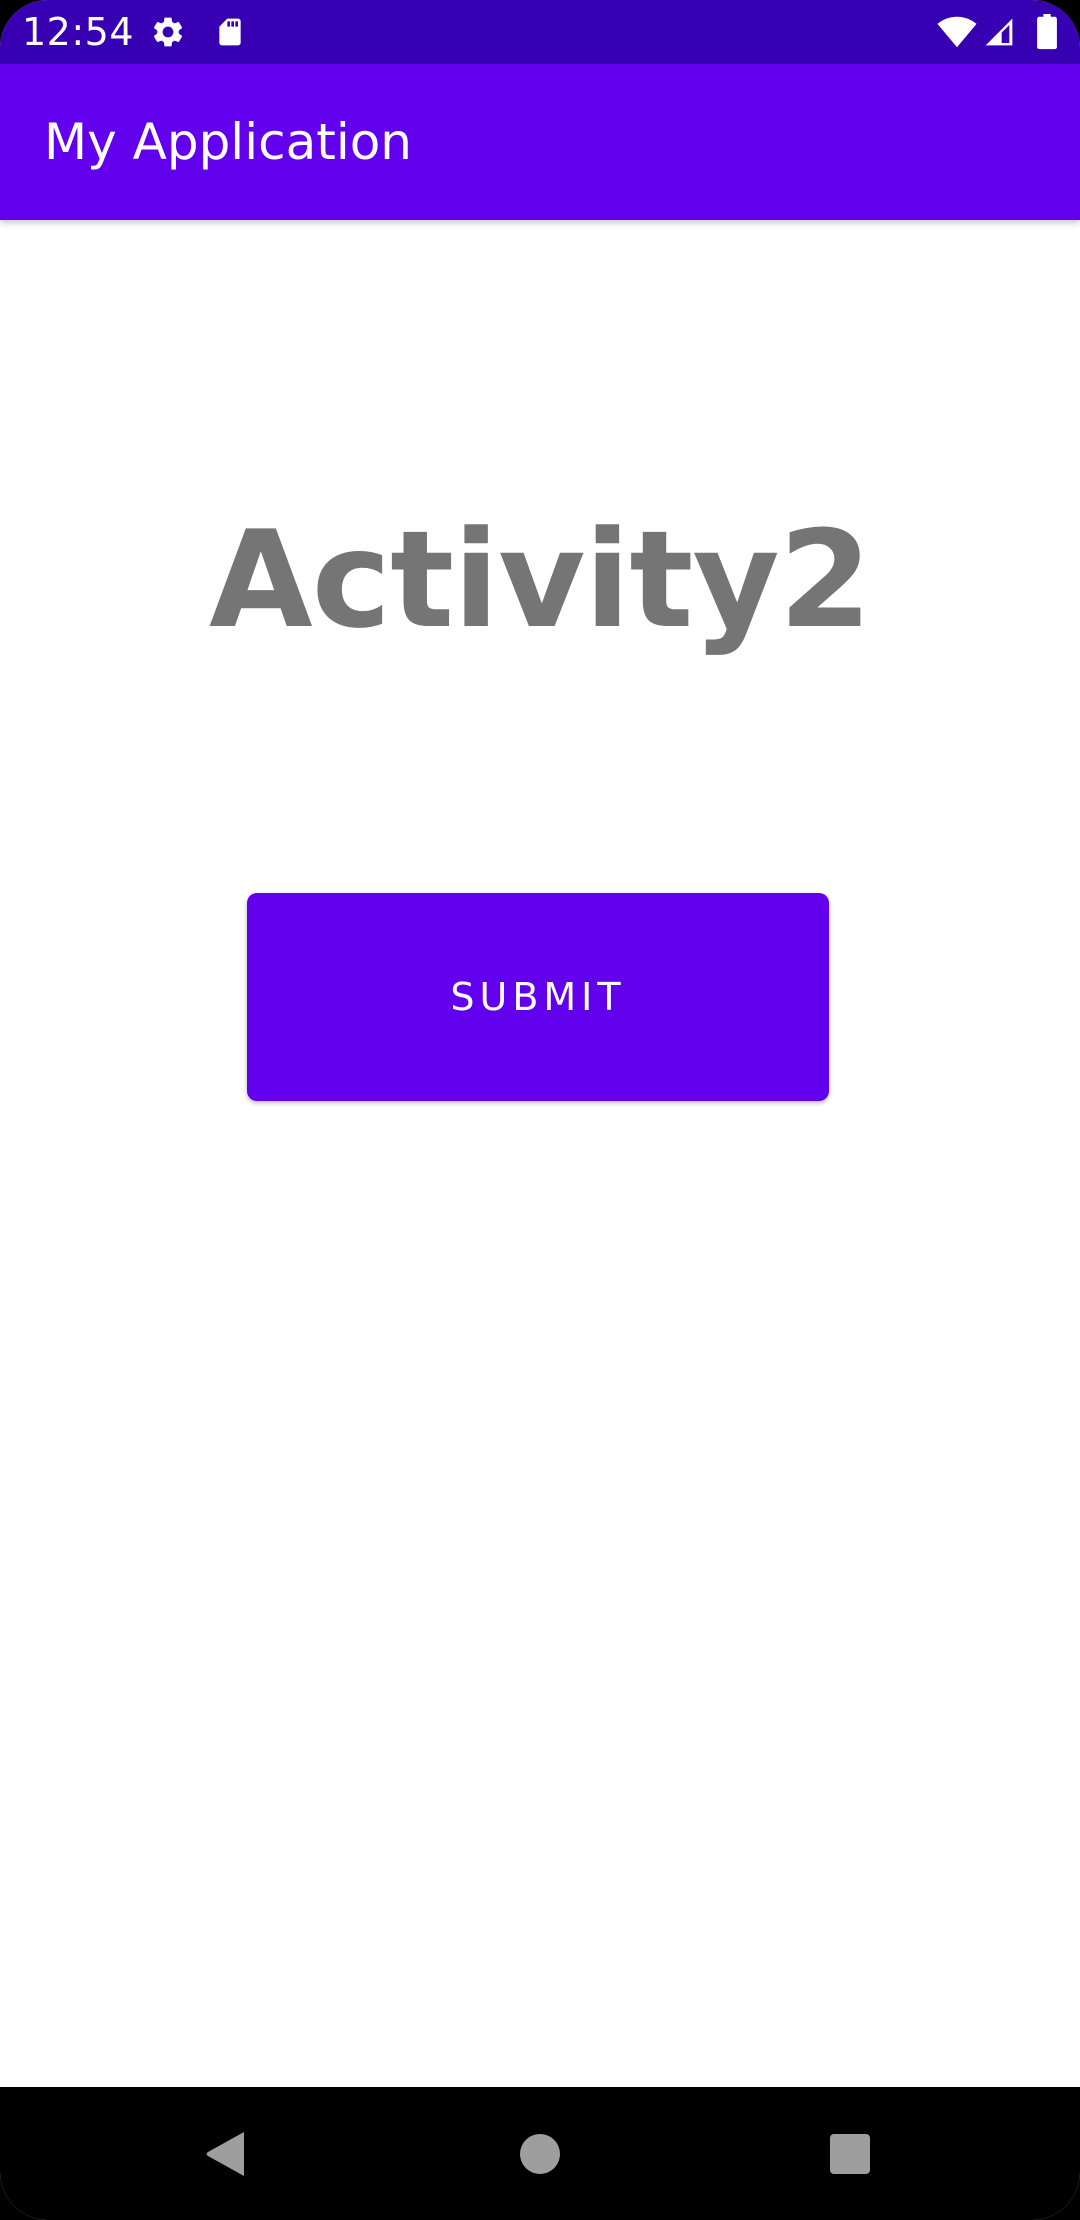 This screenshot has height=2220, width=1080. Describe the element at coordinates (540, 142) in the screenshot. I see `app-bar: My Application` at that location.